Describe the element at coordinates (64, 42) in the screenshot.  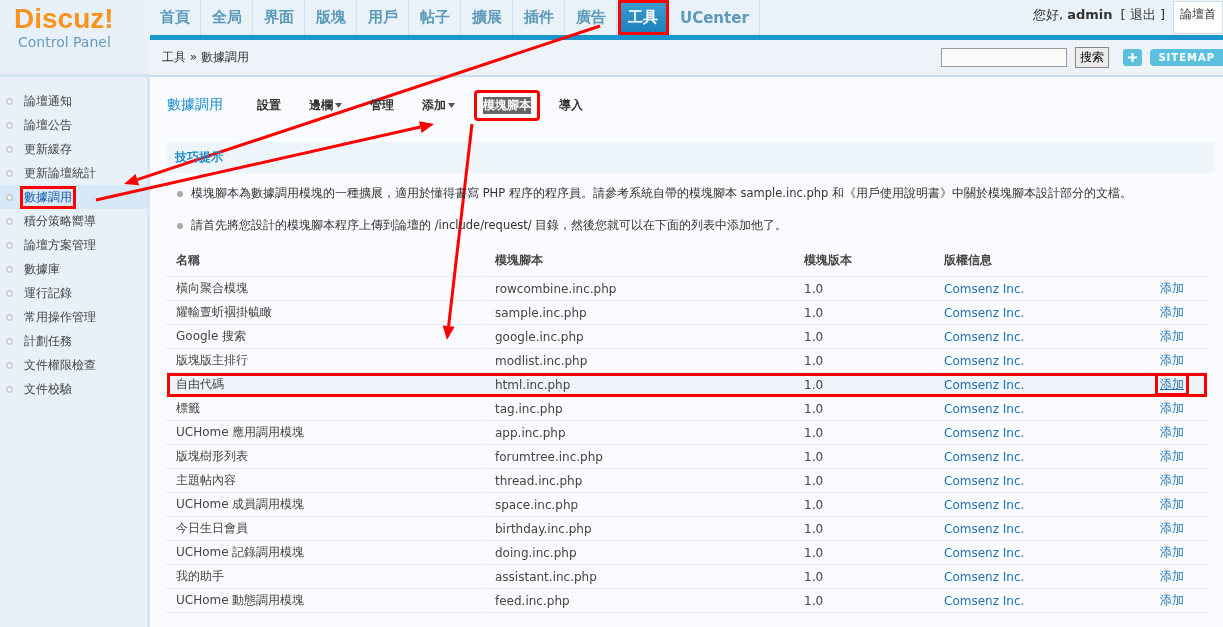
I see `logo-subtitle: Control Panel` at that location.